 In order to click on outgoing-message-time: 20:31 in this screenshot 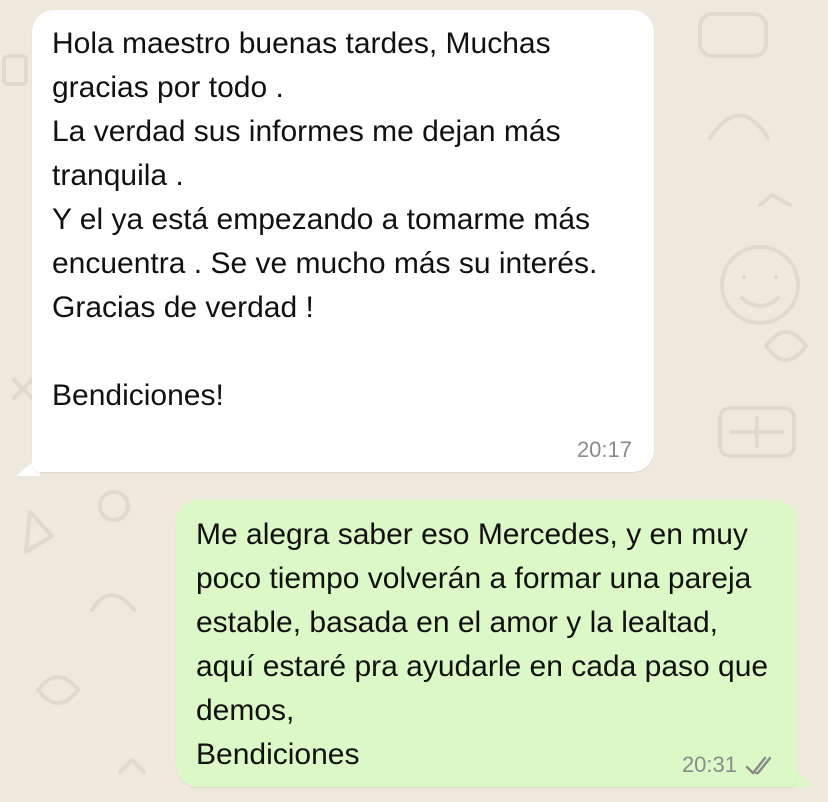, I will do `click(709, 764)`.